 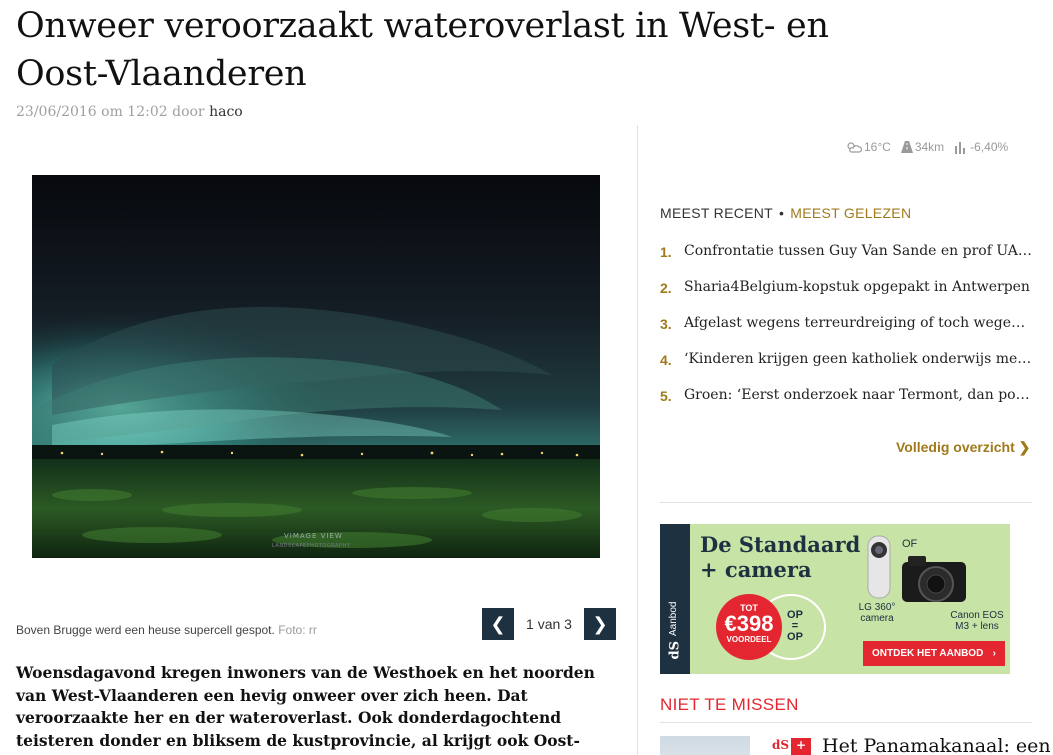 I want to click on traffic-item: 34km, so click(x=922, y=147).